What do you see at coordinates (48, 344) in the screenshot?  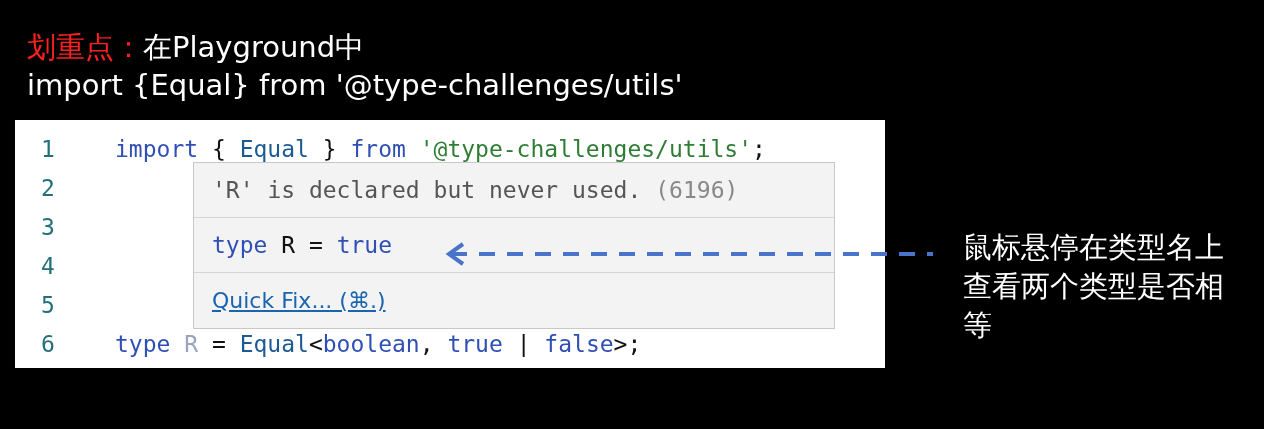 I see `line-number: 6` at bounding box center [48, 344].